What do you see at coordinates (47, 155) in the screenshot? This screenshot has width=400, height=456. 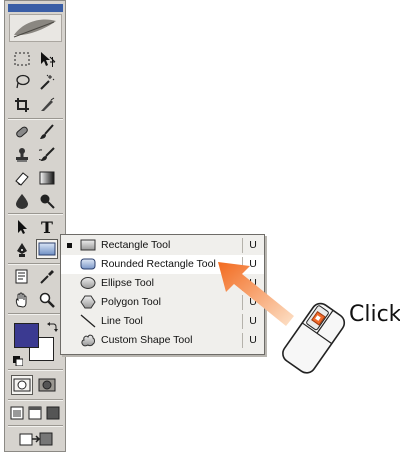 I see `history-brush-icon` at bounding box center [47, 155].